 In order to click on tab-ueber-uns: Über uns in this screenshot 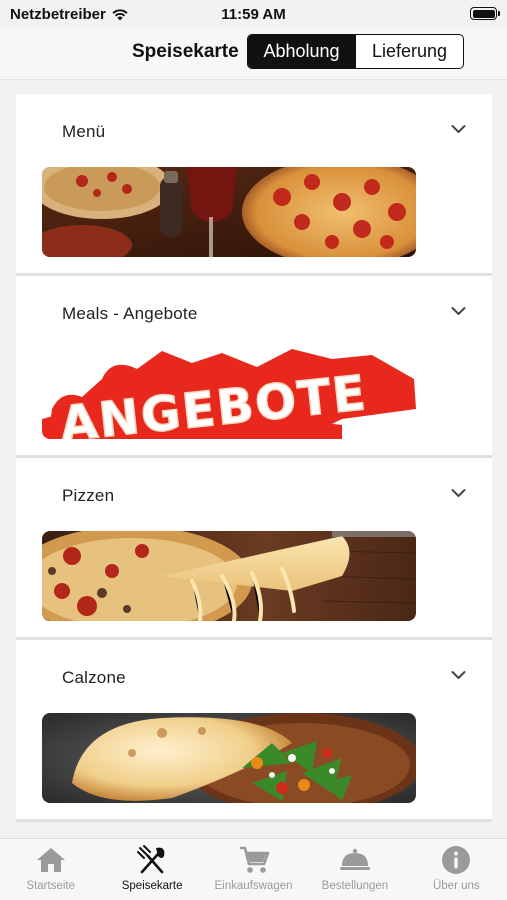, I will do `click(456, 869)`.